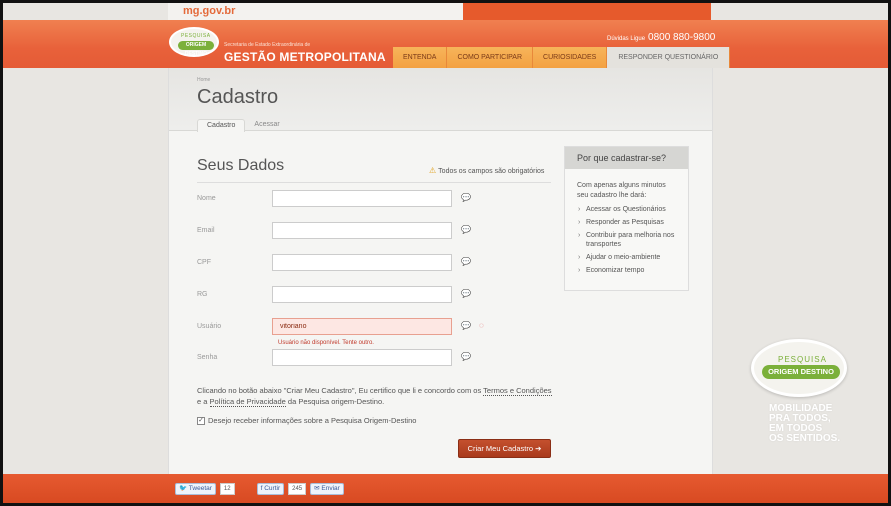 This screenshot has height=506, width=891. Describe the element at coordinates (204, 262) in the screenshot. I see `cpf-label: CPF` at that location.